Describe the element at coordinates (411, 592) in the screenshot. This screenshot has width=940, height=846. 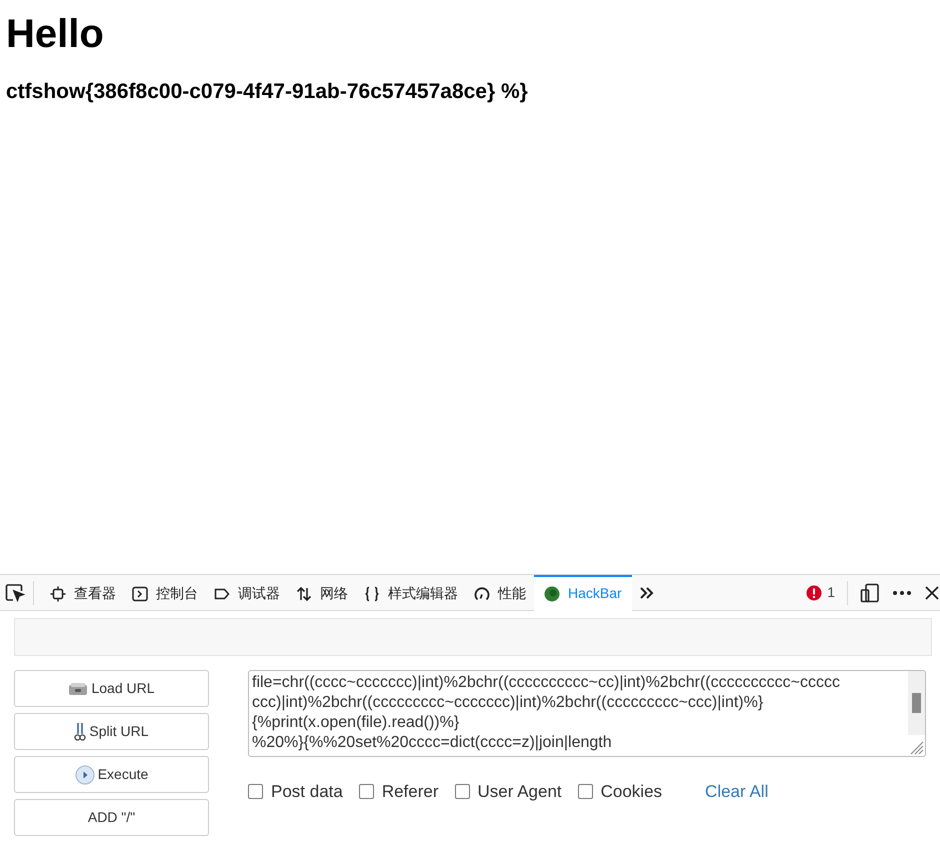
I see `devtools-tab: 样式编辑器` at that location.